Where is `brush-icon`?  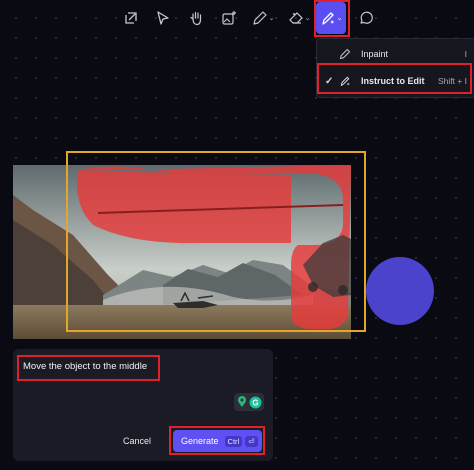 brush-icon is located at coordinates (345, 54).